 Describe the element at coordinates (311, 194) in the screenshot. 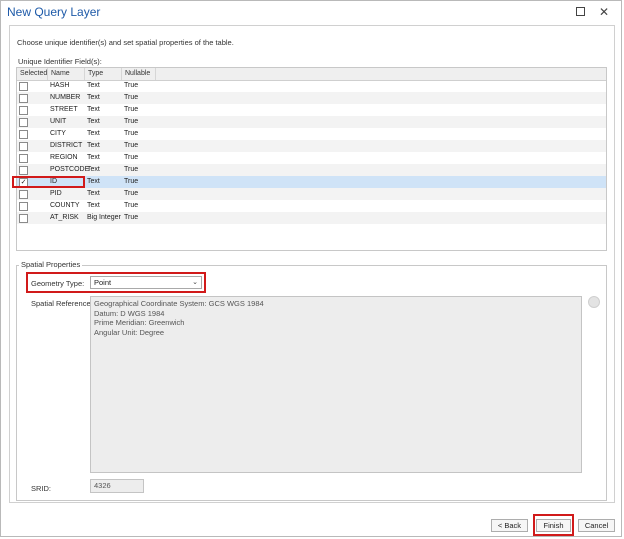

I see `table-row: PID Text True` at that location.